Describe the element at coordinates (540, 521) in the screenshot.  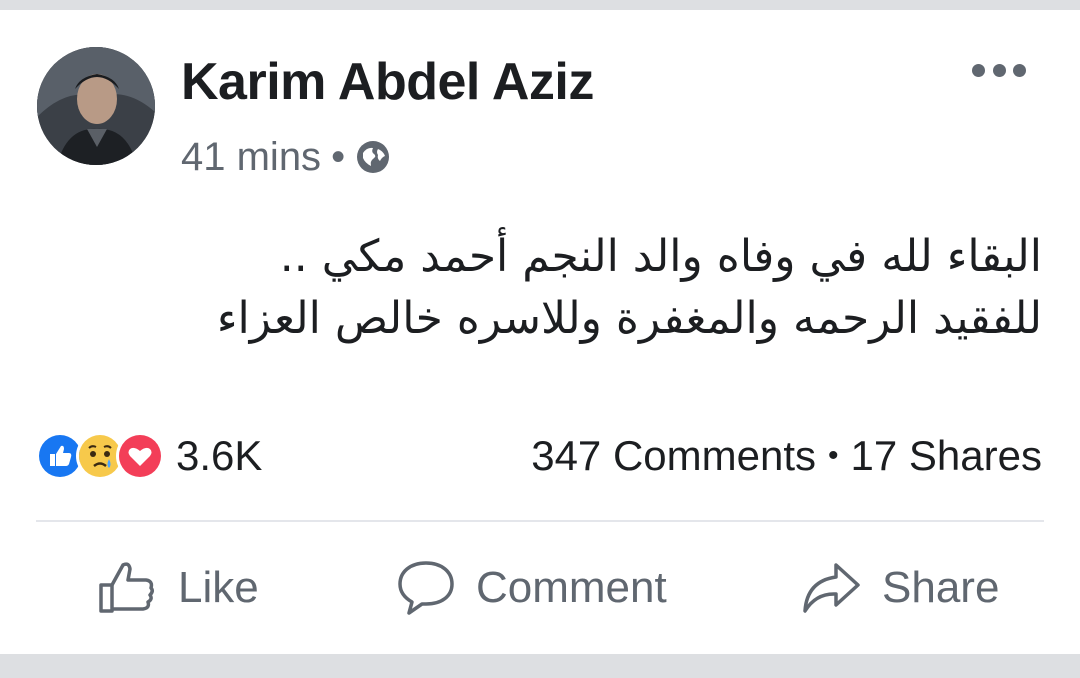
I see `divider` at that location.